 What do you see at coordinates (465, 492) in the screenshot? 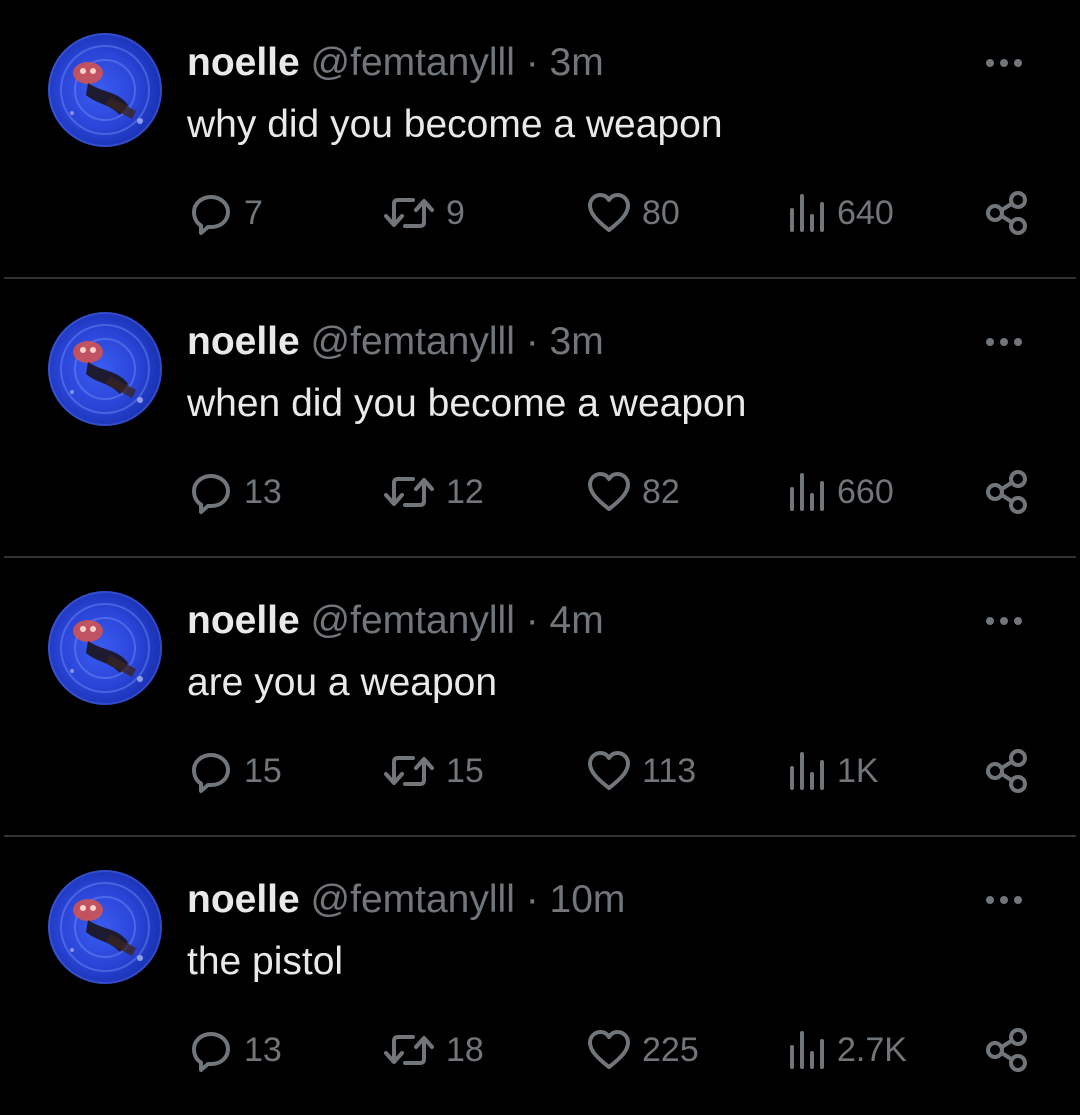
I see `retweet-count: 12` at bounding box center [465, 492].